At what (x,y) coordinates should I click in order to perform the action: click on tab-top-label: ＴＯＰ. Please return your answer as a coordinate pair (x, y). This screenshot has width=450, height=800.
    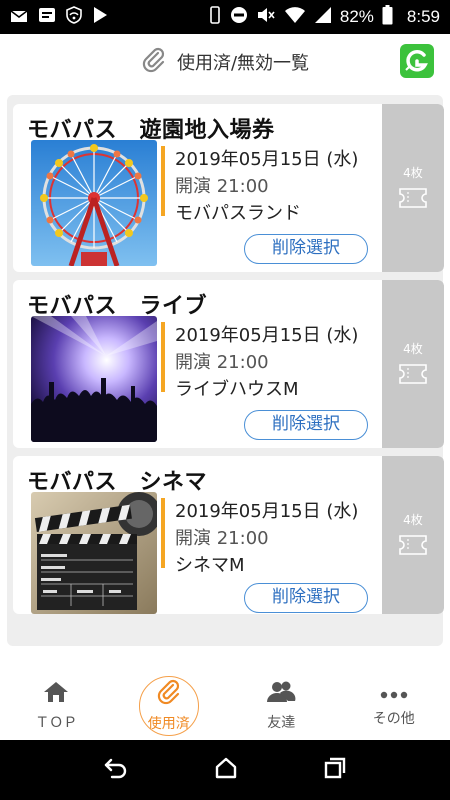
    Looking at the image, I should click on (56, 723).